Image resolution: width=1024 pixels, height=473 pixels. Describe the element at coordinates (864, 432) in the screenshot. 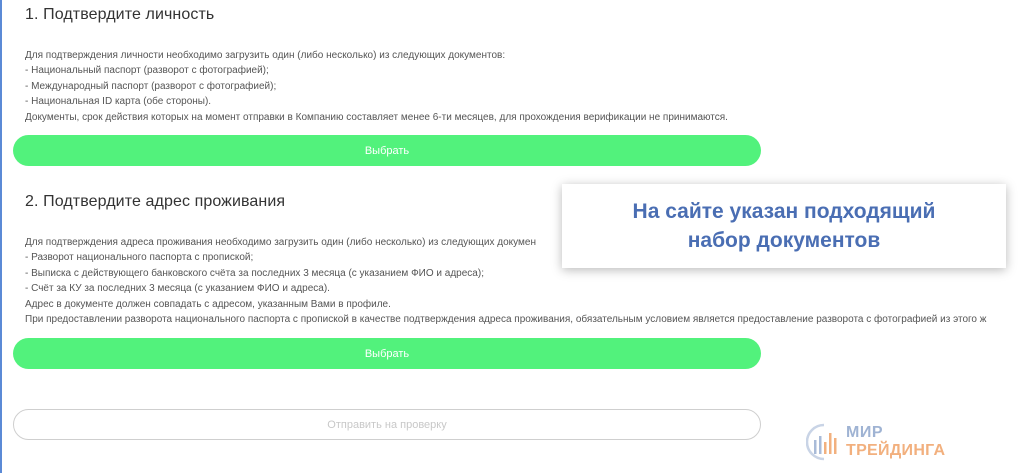

I see `watermark-text-top: МИР` at that location.